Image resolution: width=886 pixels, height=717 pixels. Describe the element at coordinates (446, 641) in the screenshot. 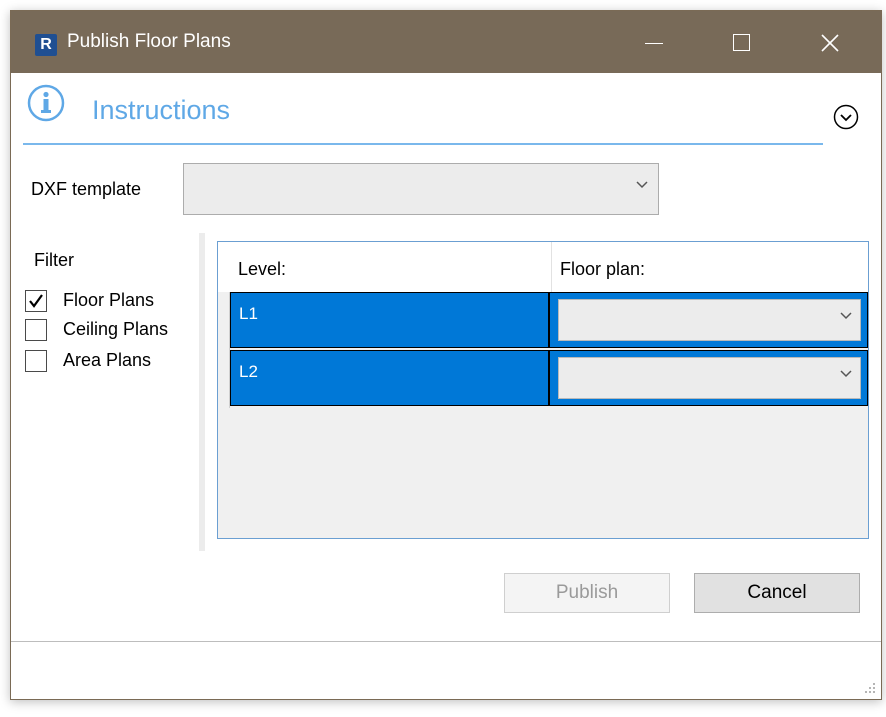

I see `status-bar-divider` at that location.